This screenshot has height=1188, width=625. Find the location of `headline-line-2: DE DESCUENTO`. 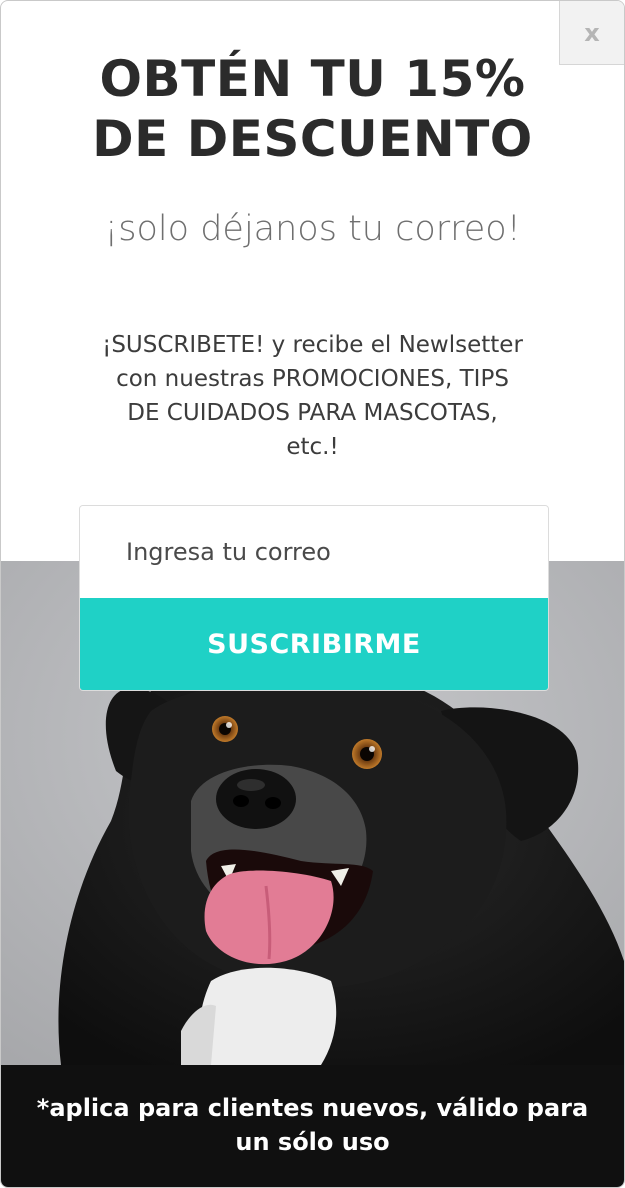

headline-line-2: DE DESCUENTO is located at coordinates (312, 139).